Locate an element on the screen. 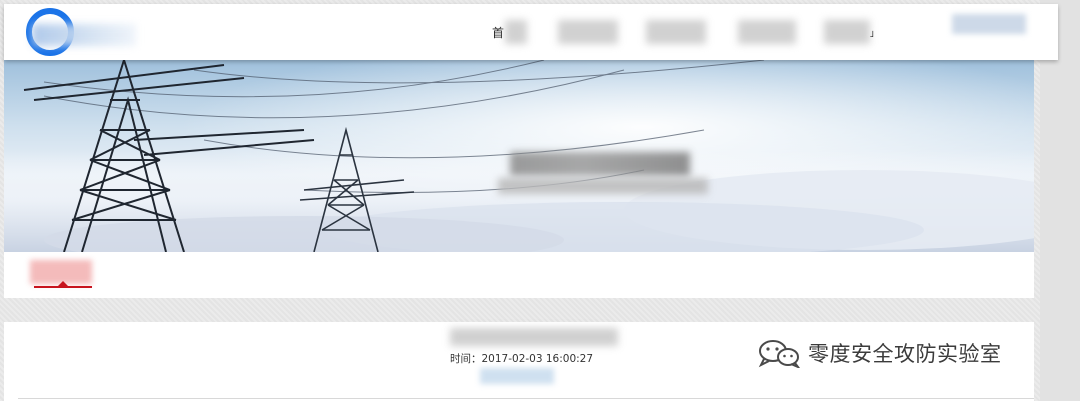  article-source-blurred is located at coordinates (517, 376).